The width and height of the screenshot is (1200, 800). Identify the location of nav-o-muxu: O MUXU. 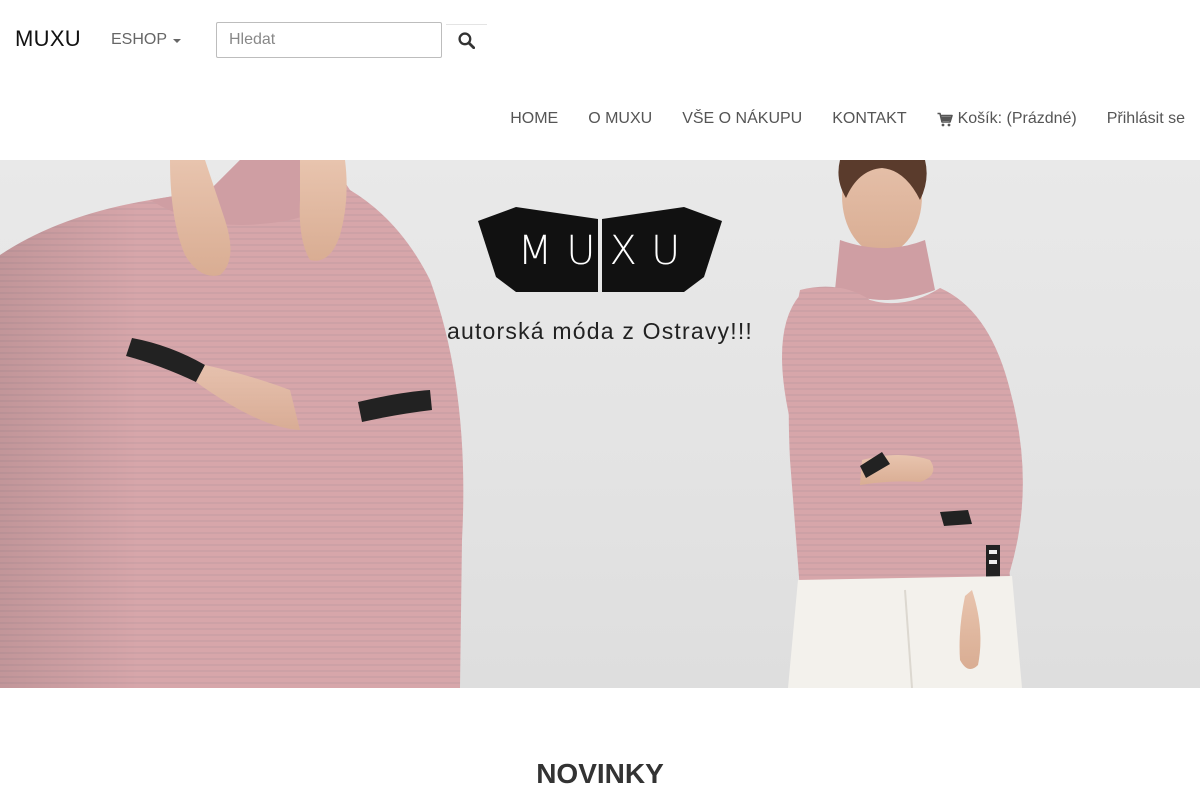
(620, 119).